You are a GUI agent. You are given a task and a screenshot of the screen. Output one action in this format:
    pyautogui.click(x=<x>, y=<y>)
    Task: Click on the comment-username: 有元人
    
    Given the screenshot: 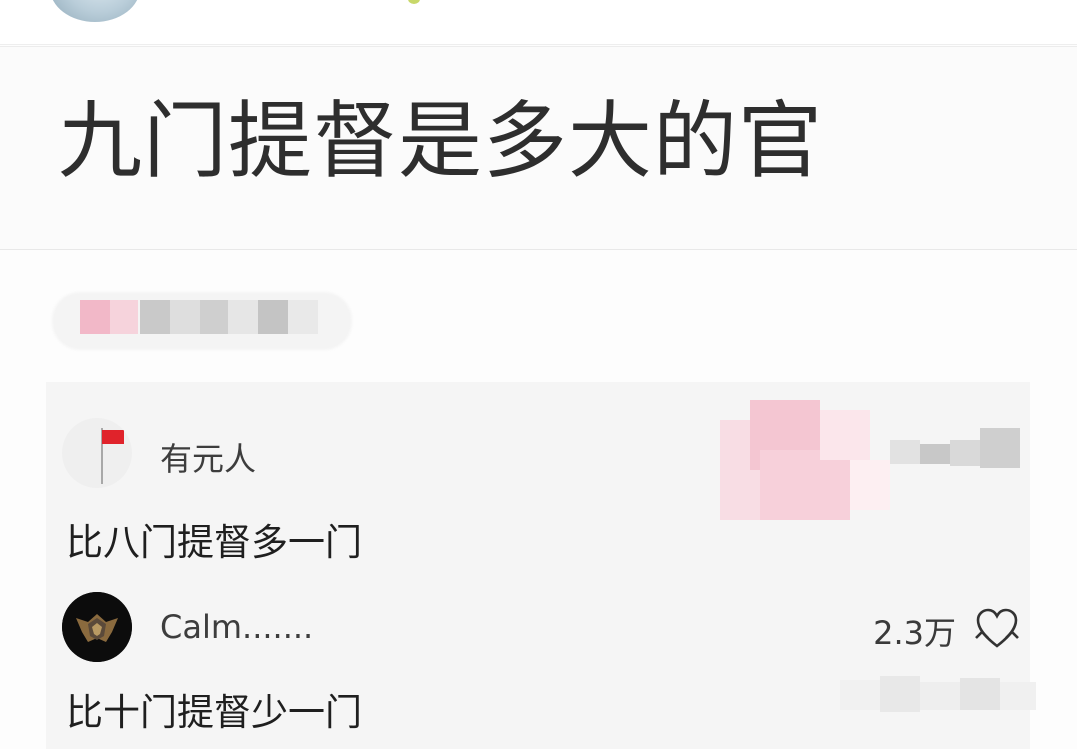 What is the action you would take?
    pyautogui.click(x=208, y=457)
    